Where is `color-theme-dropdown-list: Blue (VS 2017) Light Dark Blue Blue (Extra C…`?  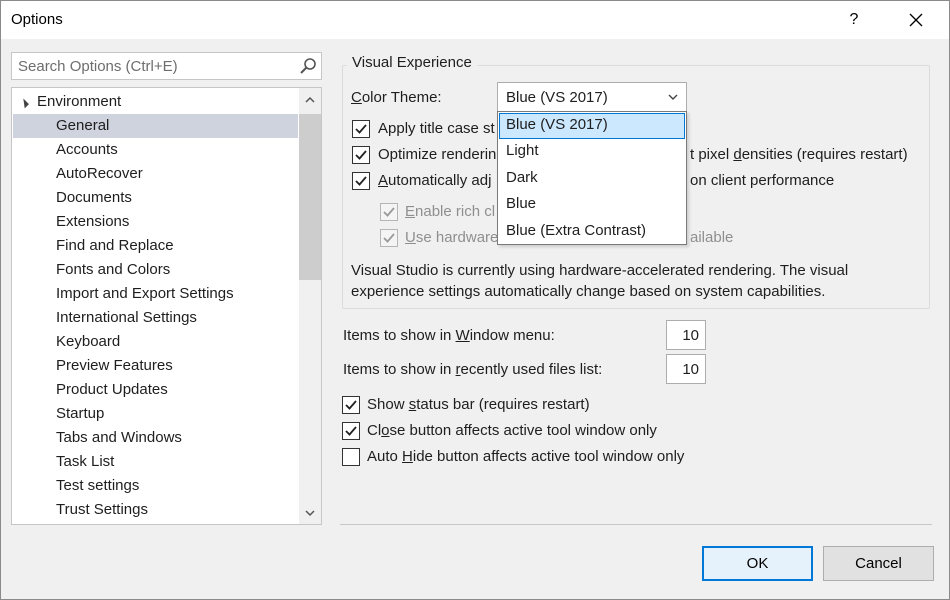 color-theme-dropdown-list: Blue (VS 2017) Light Dark Blue Blue (Extra C… is located at coordinates (592, 178).